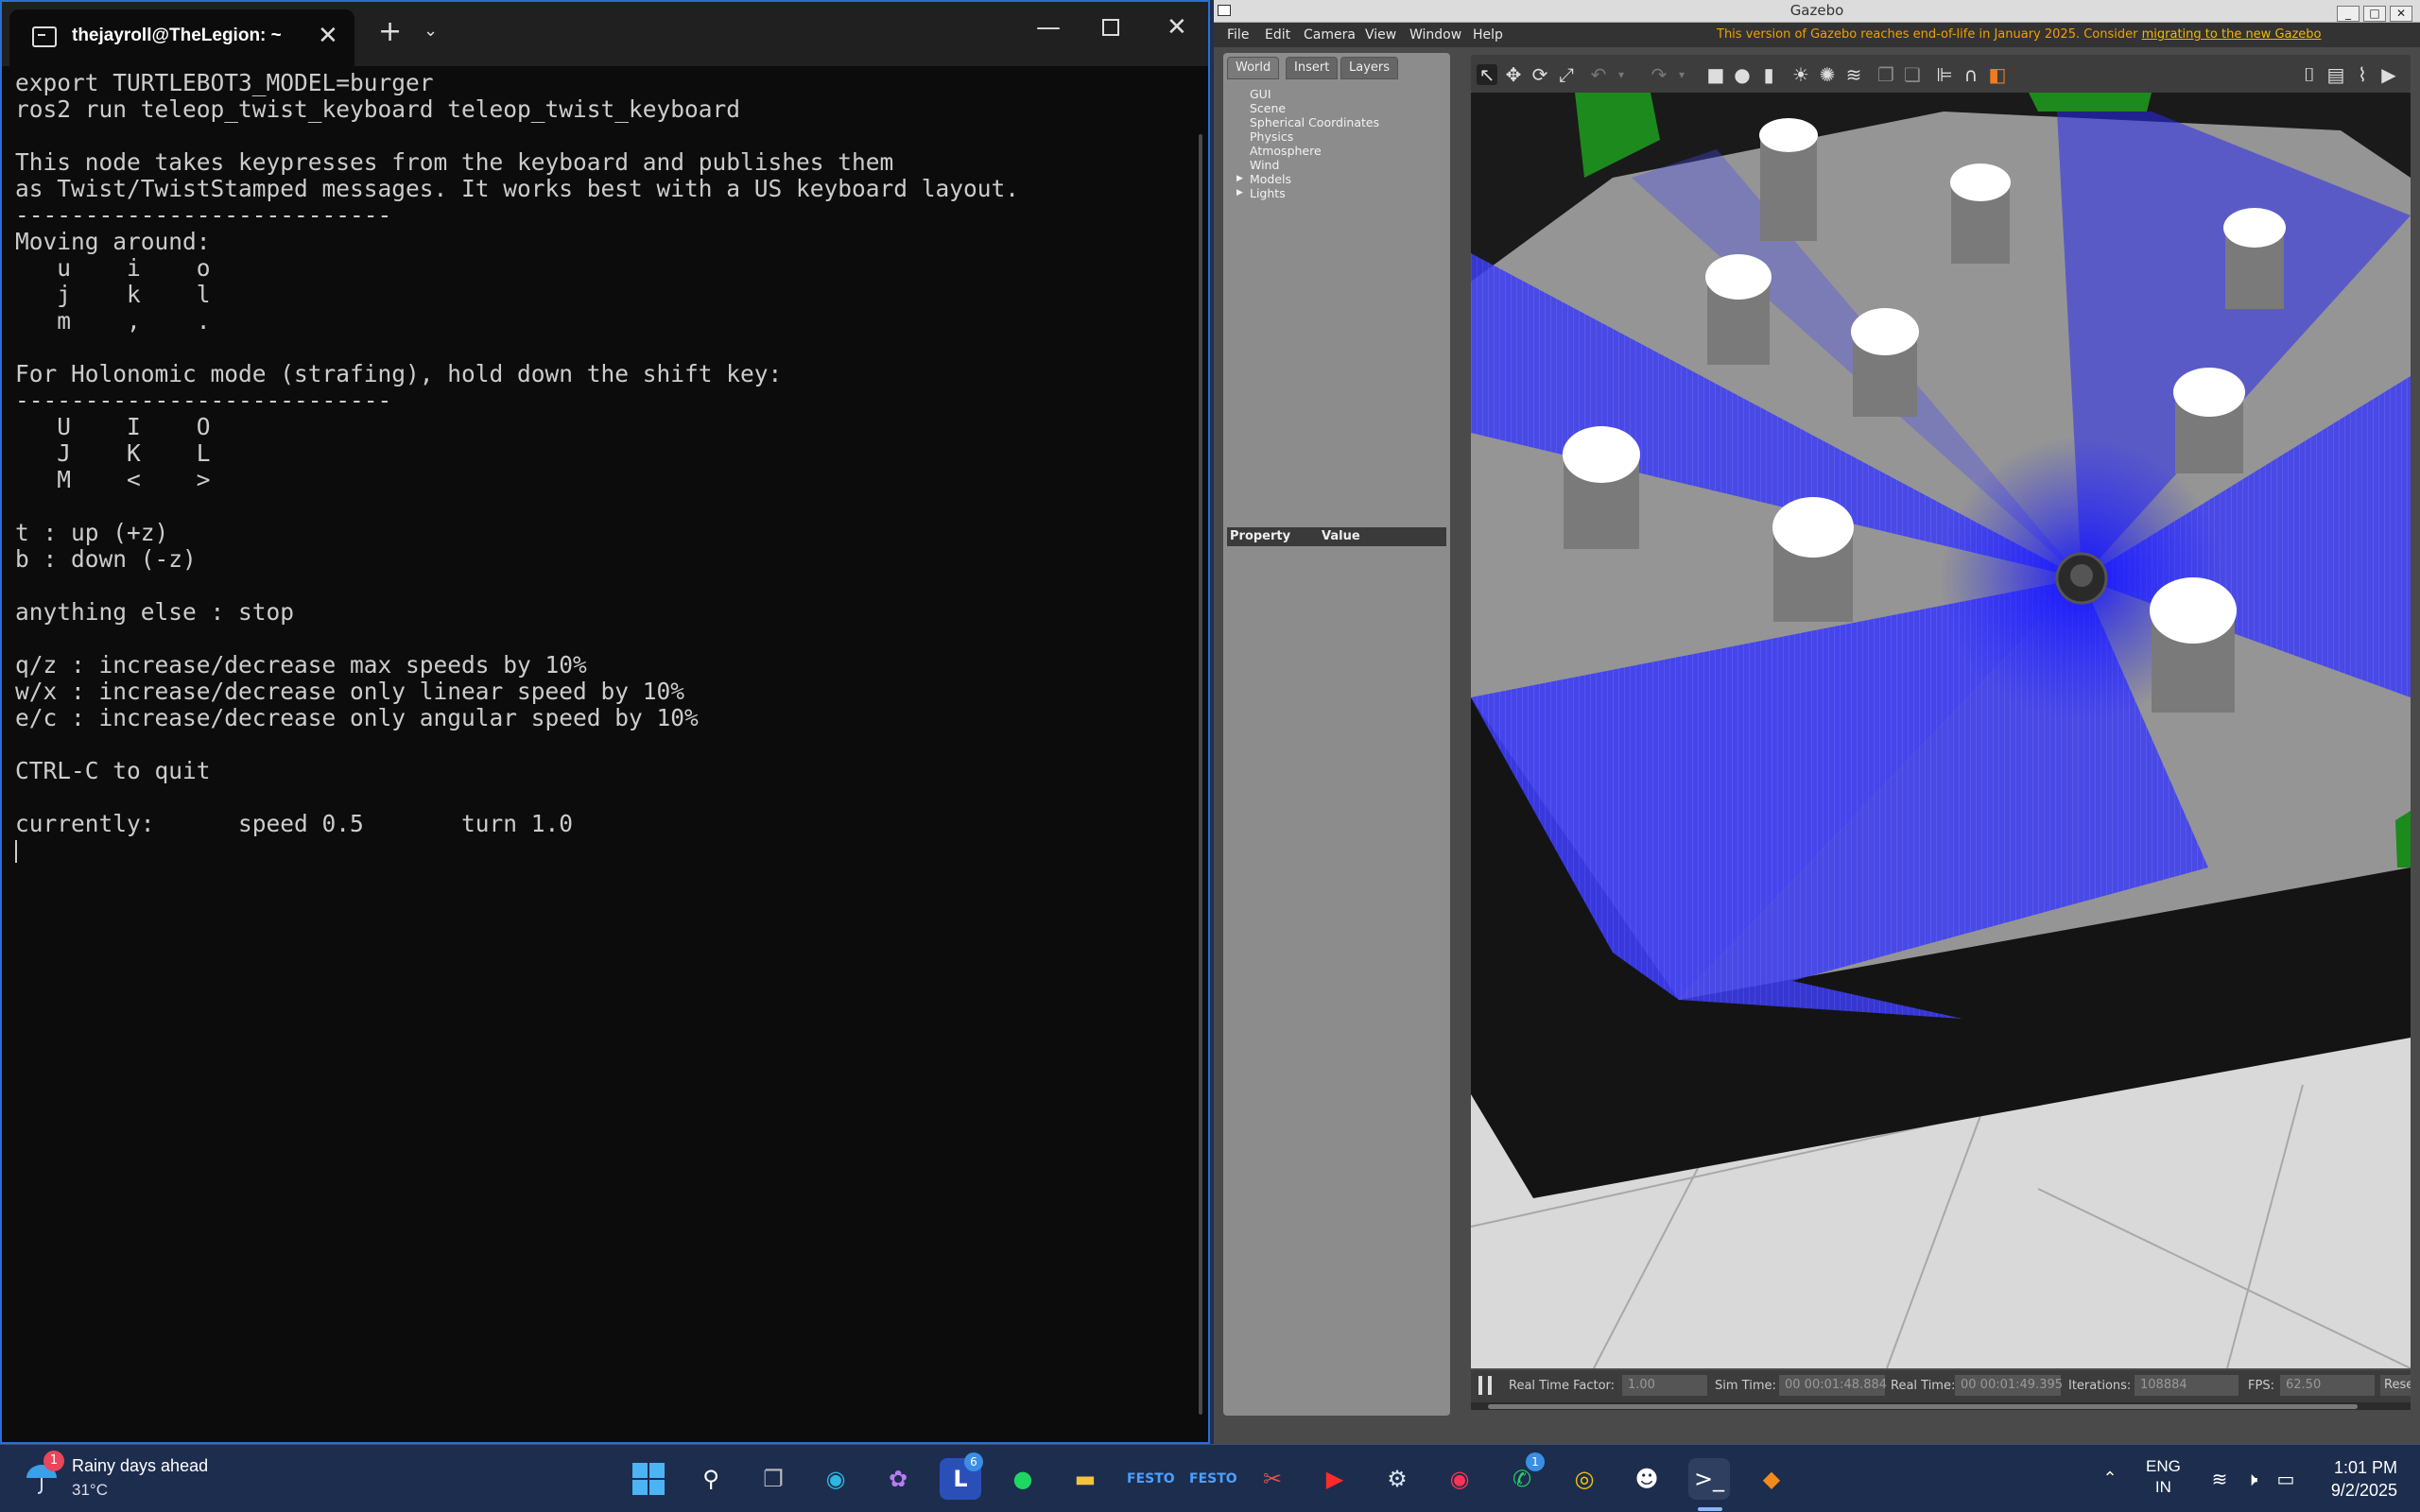  What do you see at coordinates (90, 1490) in the screenshot?
I see `weather-temperature: 31°C` at bounding box center [90, 1490].